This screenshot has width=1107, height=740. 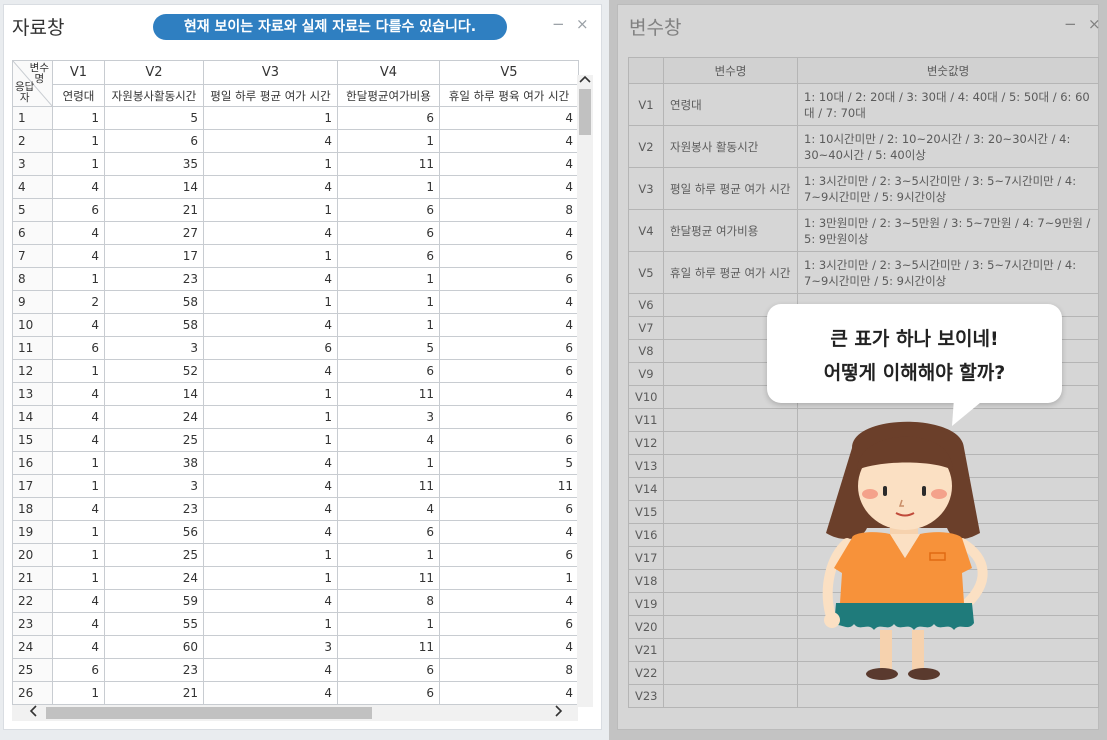 What do you see at coordinates (154, 601) in the screenshot?
I see `data-cell-v2: 59` at bounding box center [154, 601].